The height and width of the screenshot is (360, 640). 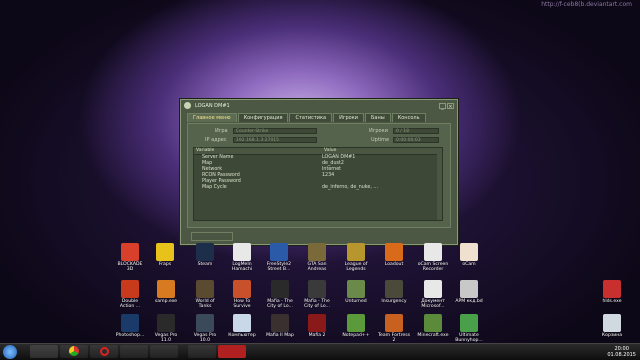 I want to click on taskbar-explorer, so click(x=44, y=351).